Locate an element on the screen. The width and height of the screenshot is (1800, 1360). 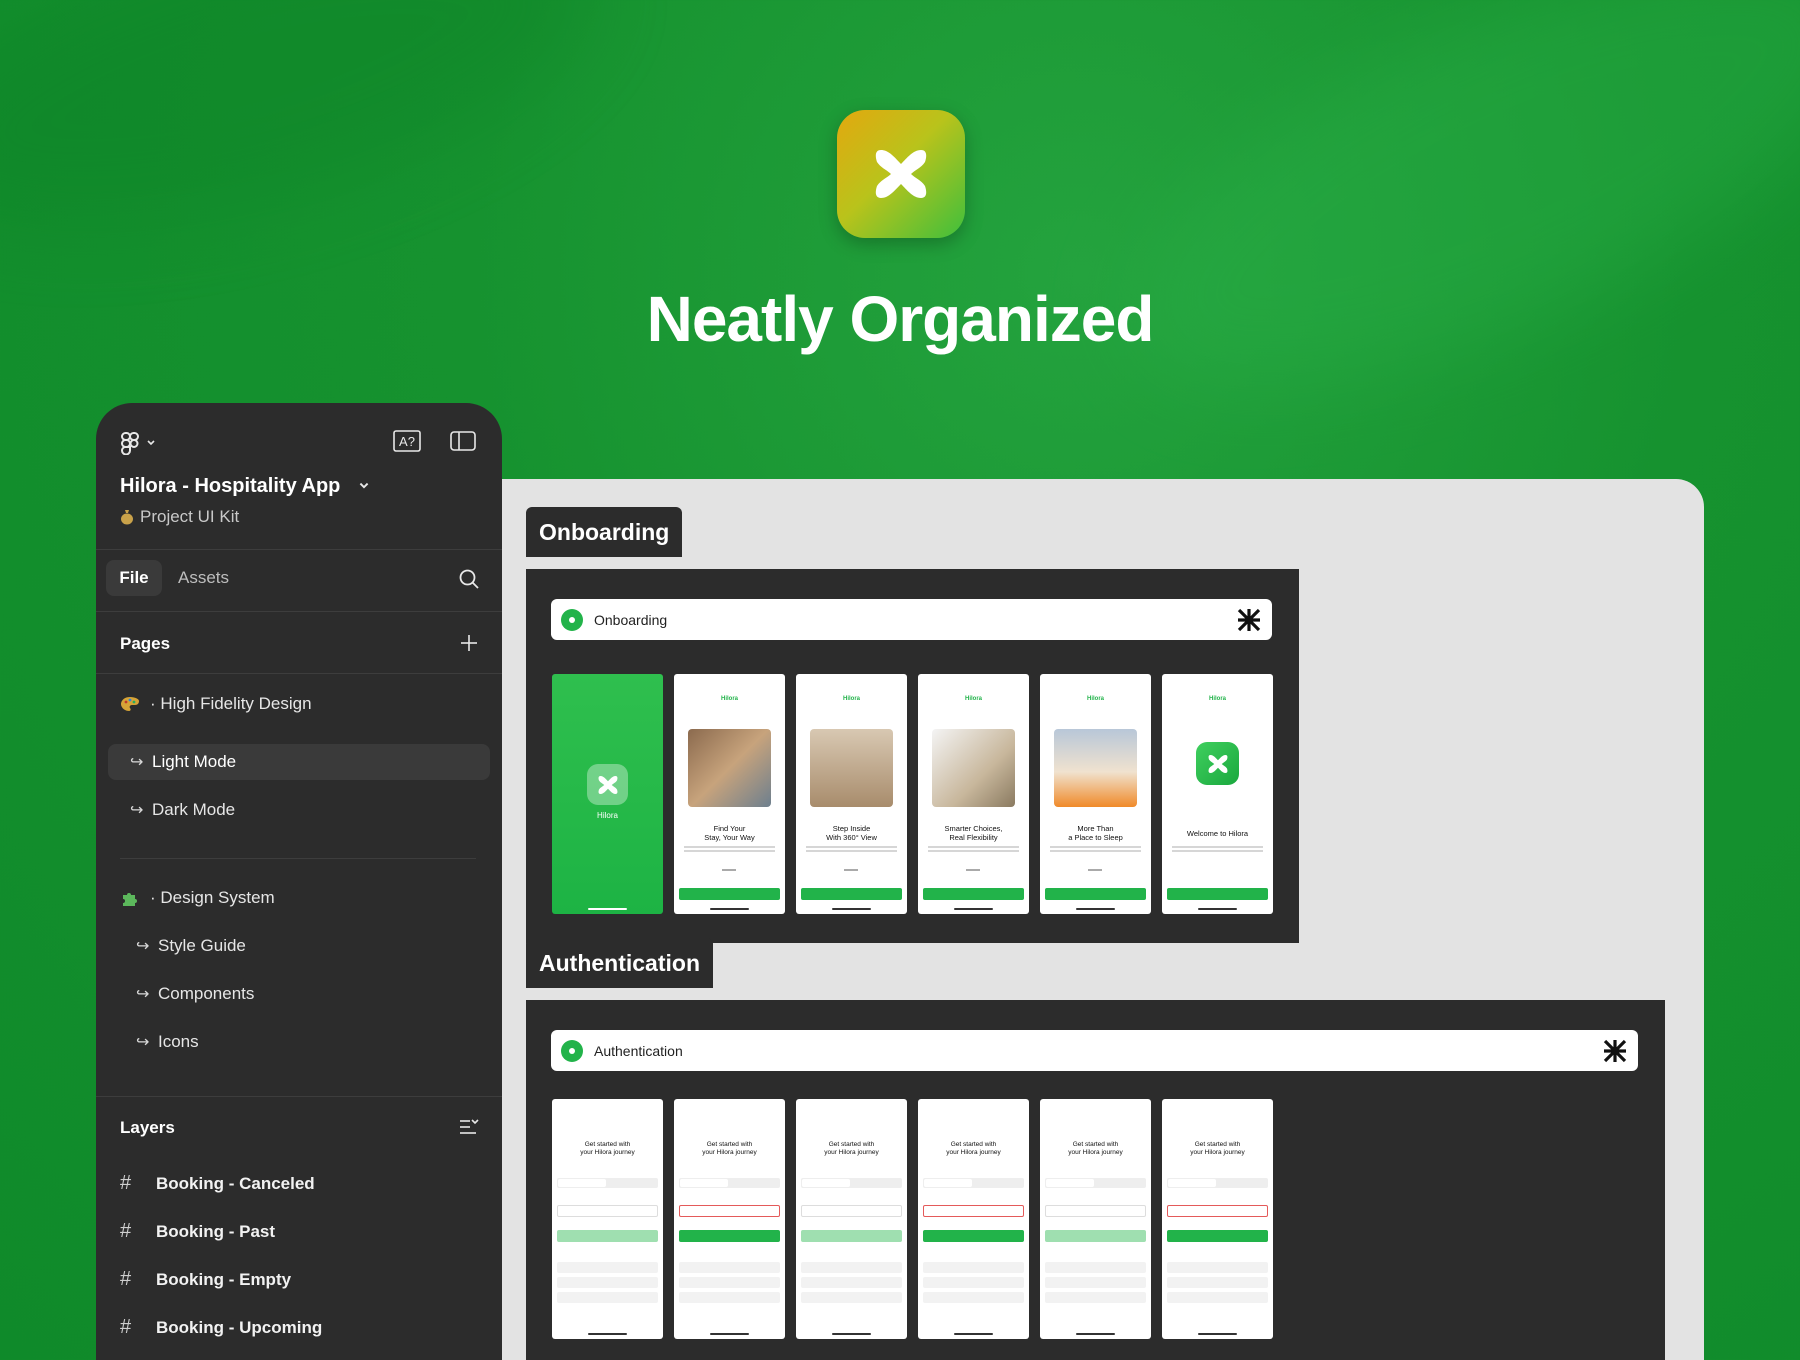
phone-screen: Hilora Find Your Stay, Your Way is located at coordinates (729, 794).